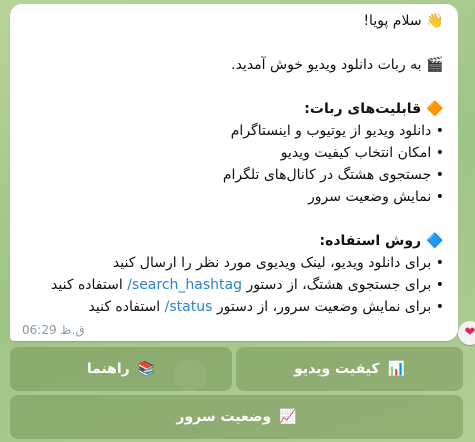 The height and width of the screenshot is (442, 475). What do you see at coordinates (189, 307) in the screenshot?
I see `status-command-link: /status` at bounding box center [189, 307].